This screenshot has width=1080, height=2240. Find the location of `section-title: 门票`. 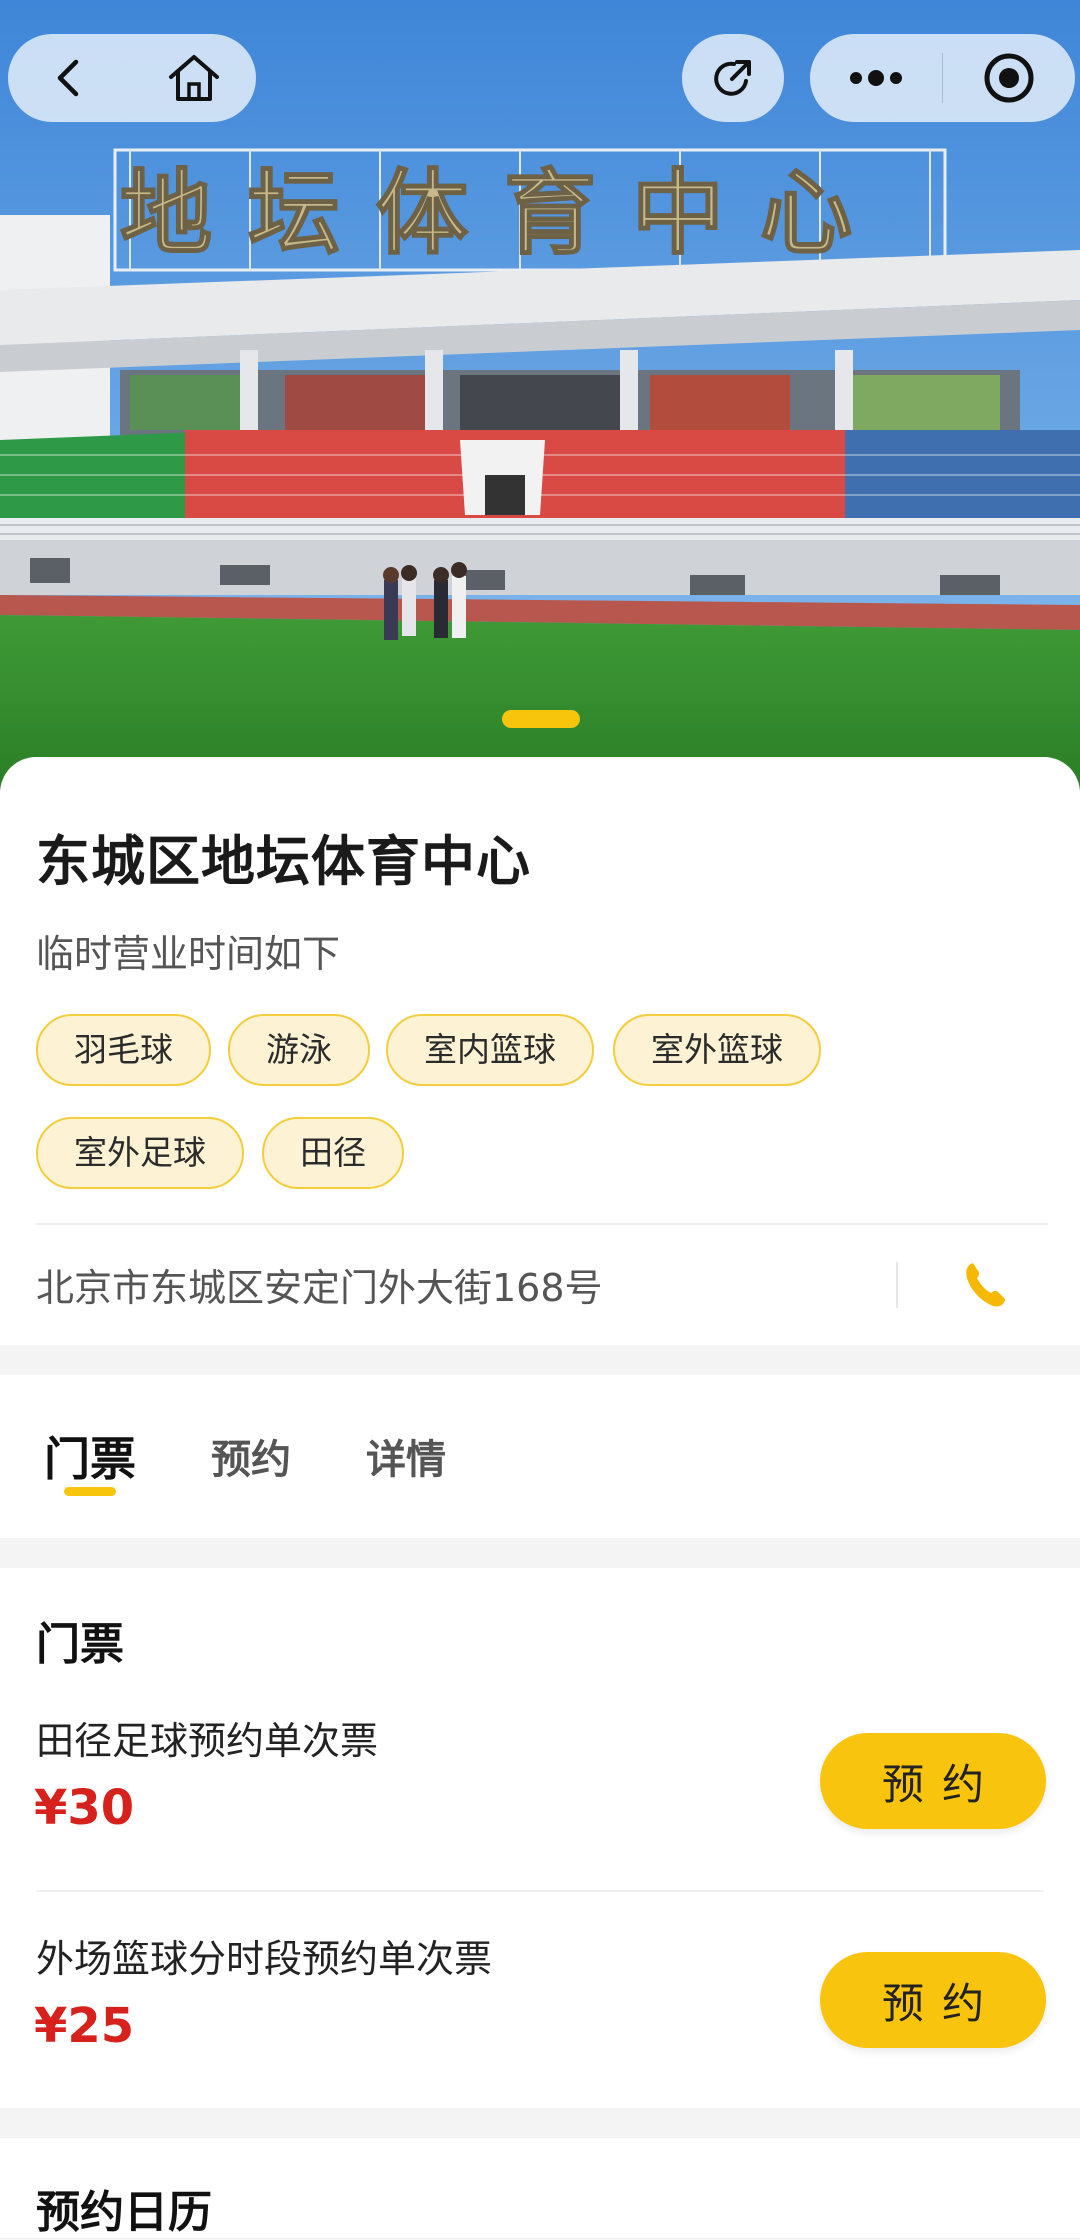

section-title: 门票 is located at coordinates (80, 1644).